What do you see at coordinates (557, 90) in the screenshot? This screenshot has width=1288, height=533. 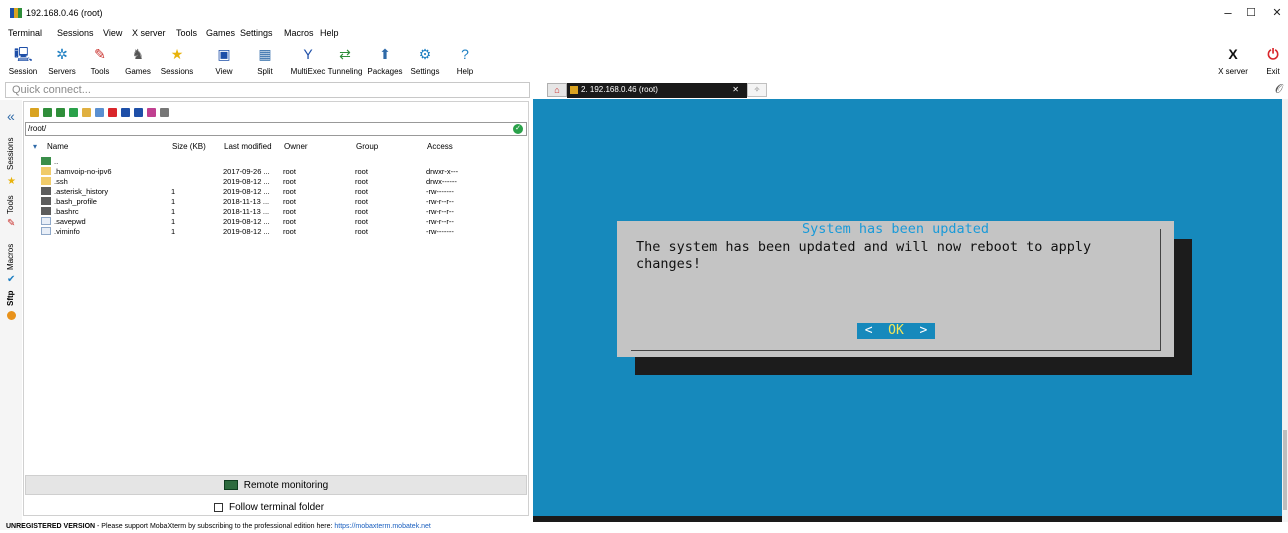 I see `home-tab: ⌂` at bounding box center [557, 90].